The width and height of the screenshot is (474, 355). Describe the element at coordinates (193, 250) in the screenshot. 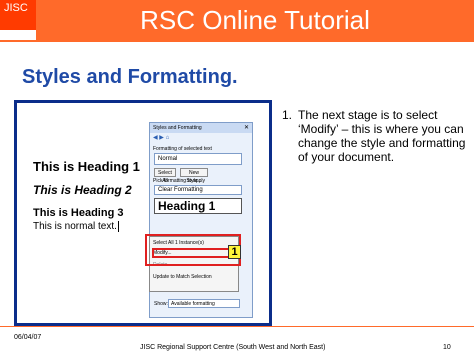

I see `menu-callout-outline` at that location.